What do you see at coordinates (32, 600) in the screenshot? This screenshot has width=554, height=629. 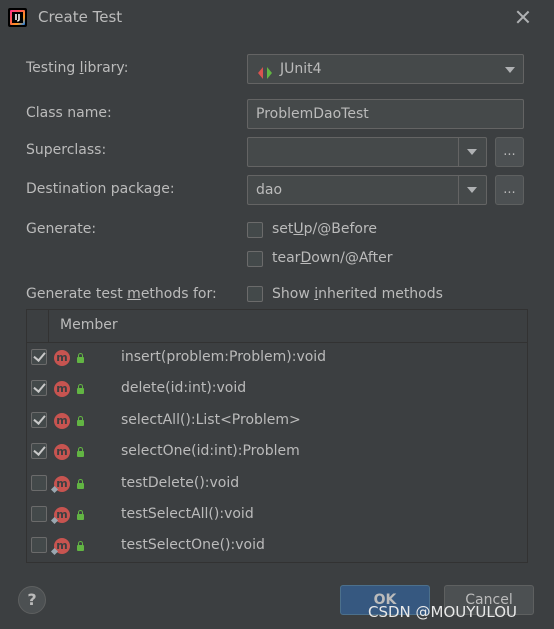 I see `help-button: ?` at bounding box center [32, 600].